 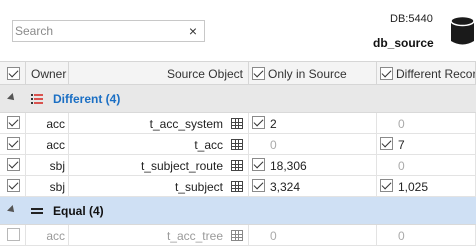 What do you see at coordinates (285, 187) in the screenshot?
I see `only-in-source-value: 3,324` at bounding box center [285, 187].